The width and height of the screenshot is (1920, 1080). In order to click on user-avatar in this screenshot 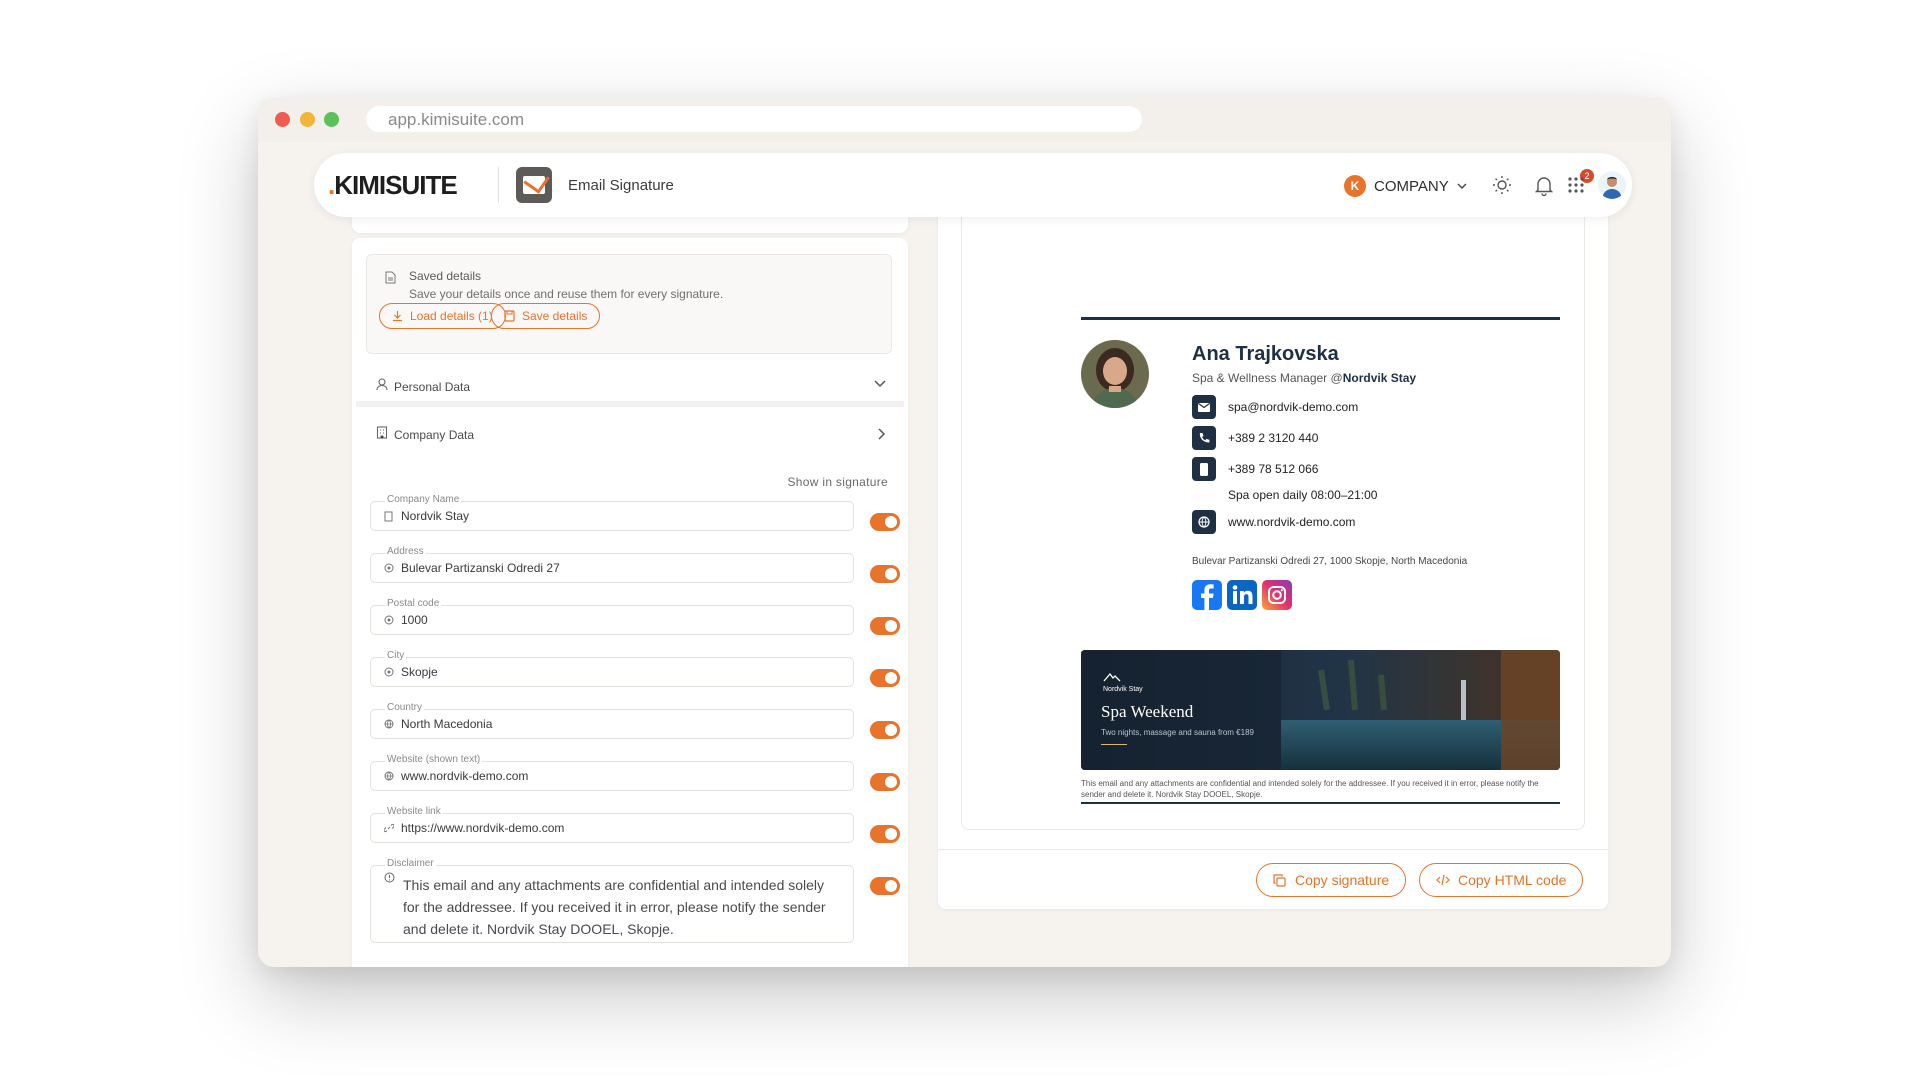, I will do `click(1612, 185)`.